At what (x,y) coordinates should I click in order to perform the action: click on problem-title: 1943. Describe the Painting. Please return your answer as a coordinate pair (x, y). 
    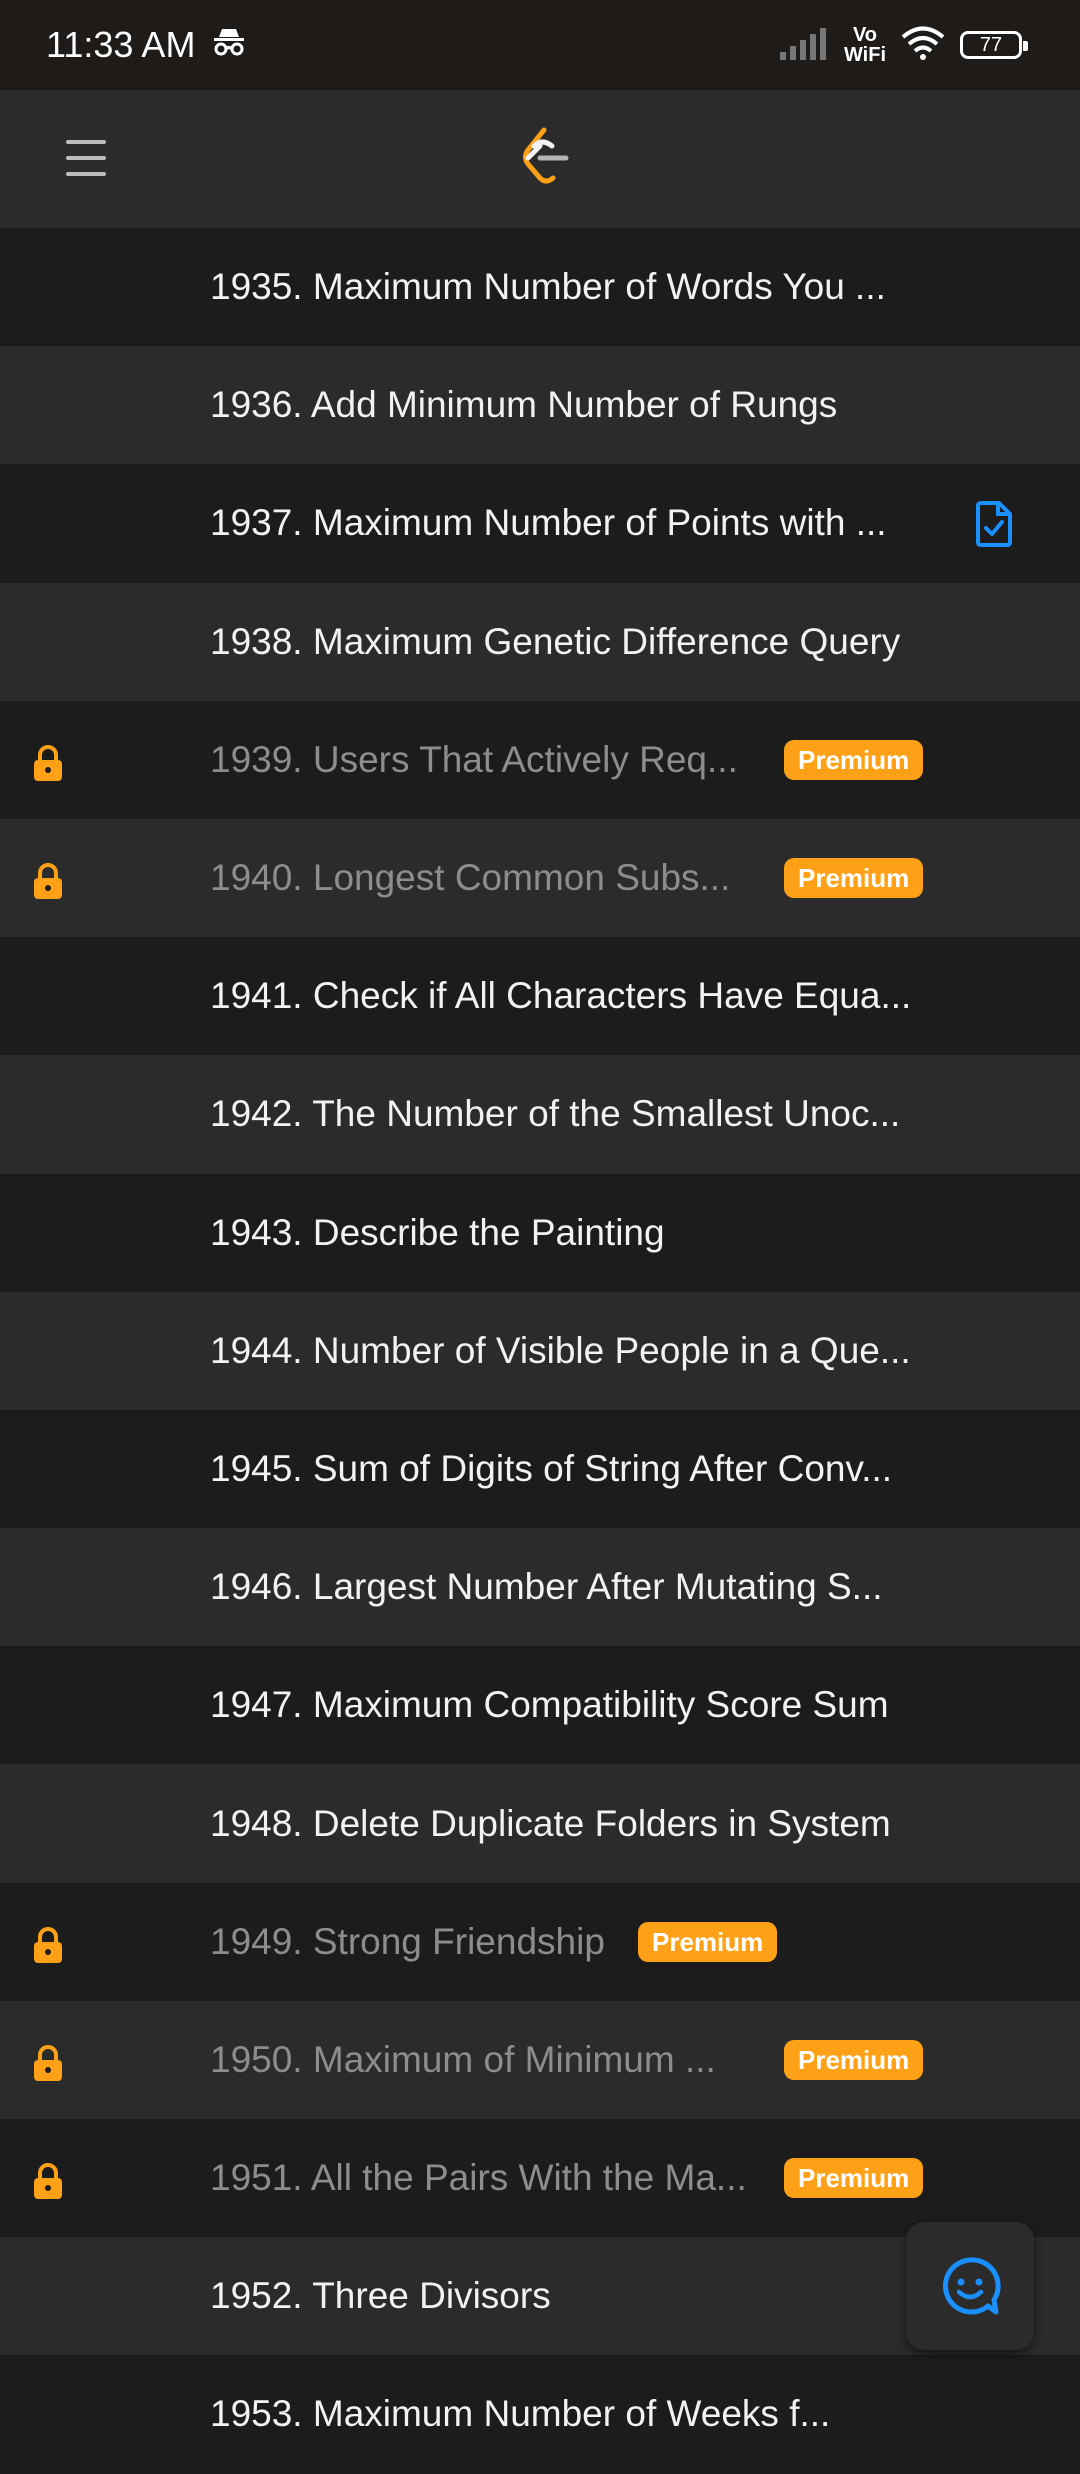
    Looking at the image, I should click on (437, 1232).